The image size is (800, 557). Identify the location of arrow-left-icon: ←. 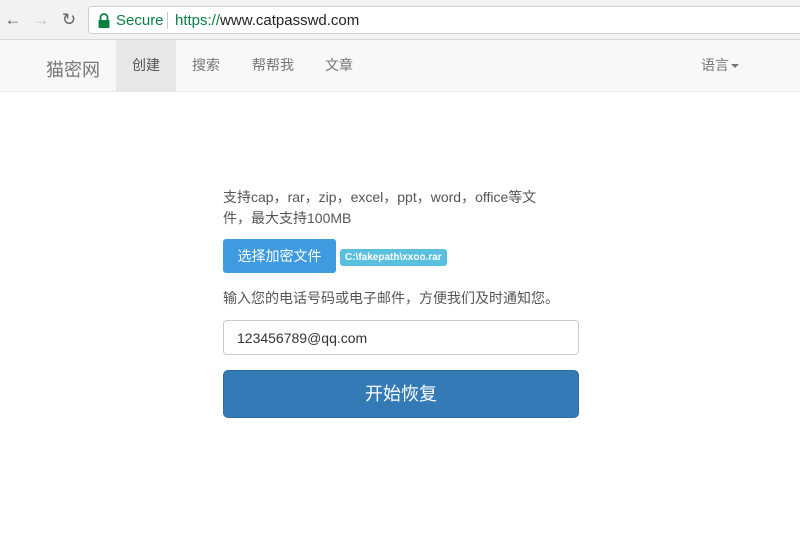
(13, 20).